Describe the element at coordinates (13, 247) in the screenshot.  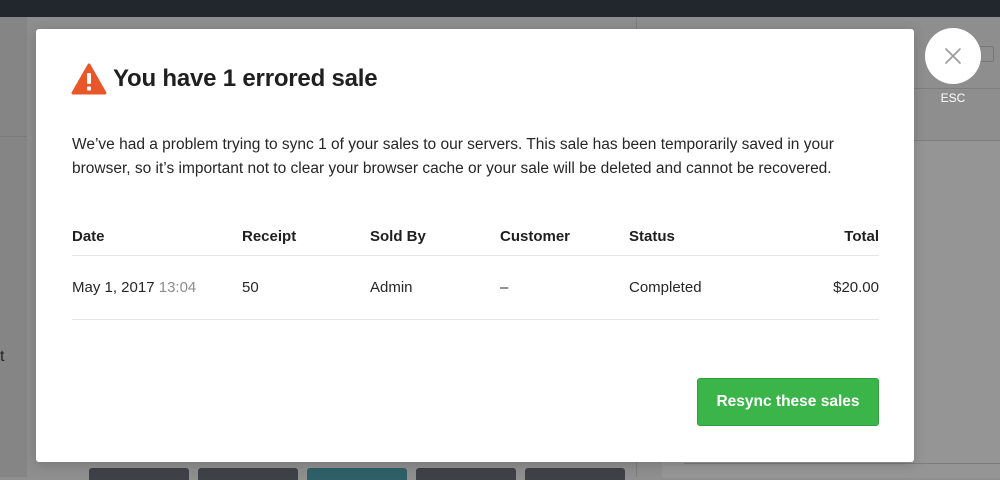
I see `background-left-panel` at that location.